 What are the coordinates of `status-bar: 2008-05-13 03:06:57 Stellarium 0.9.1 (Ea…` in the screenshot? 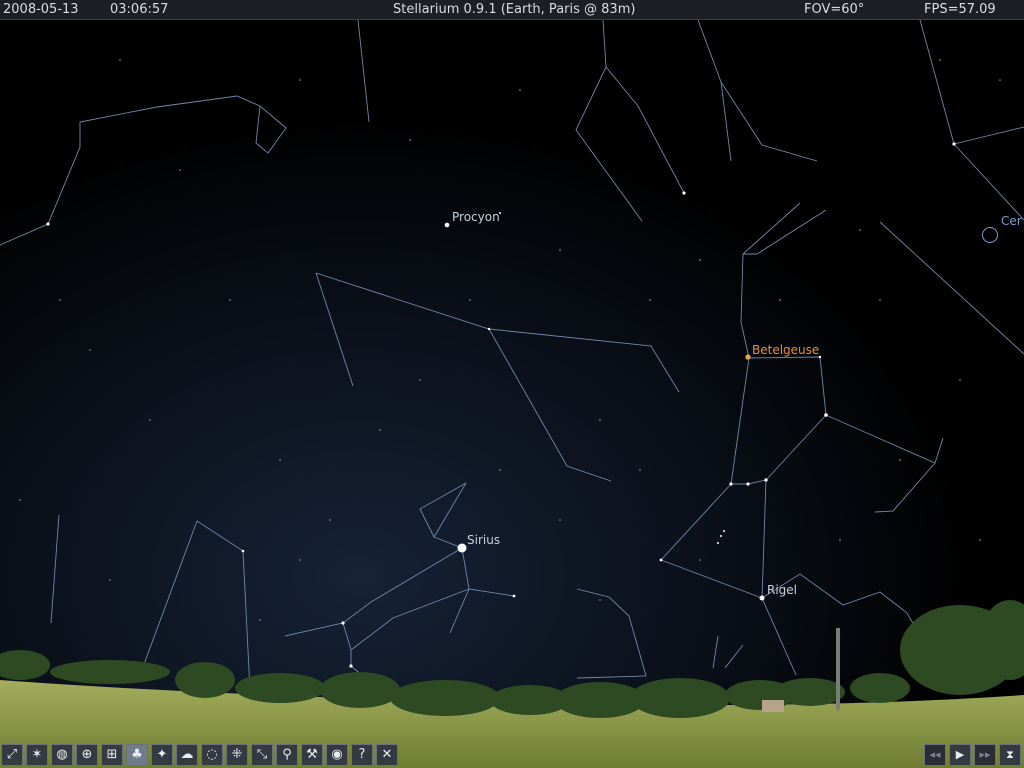 It's located at (512, 10).